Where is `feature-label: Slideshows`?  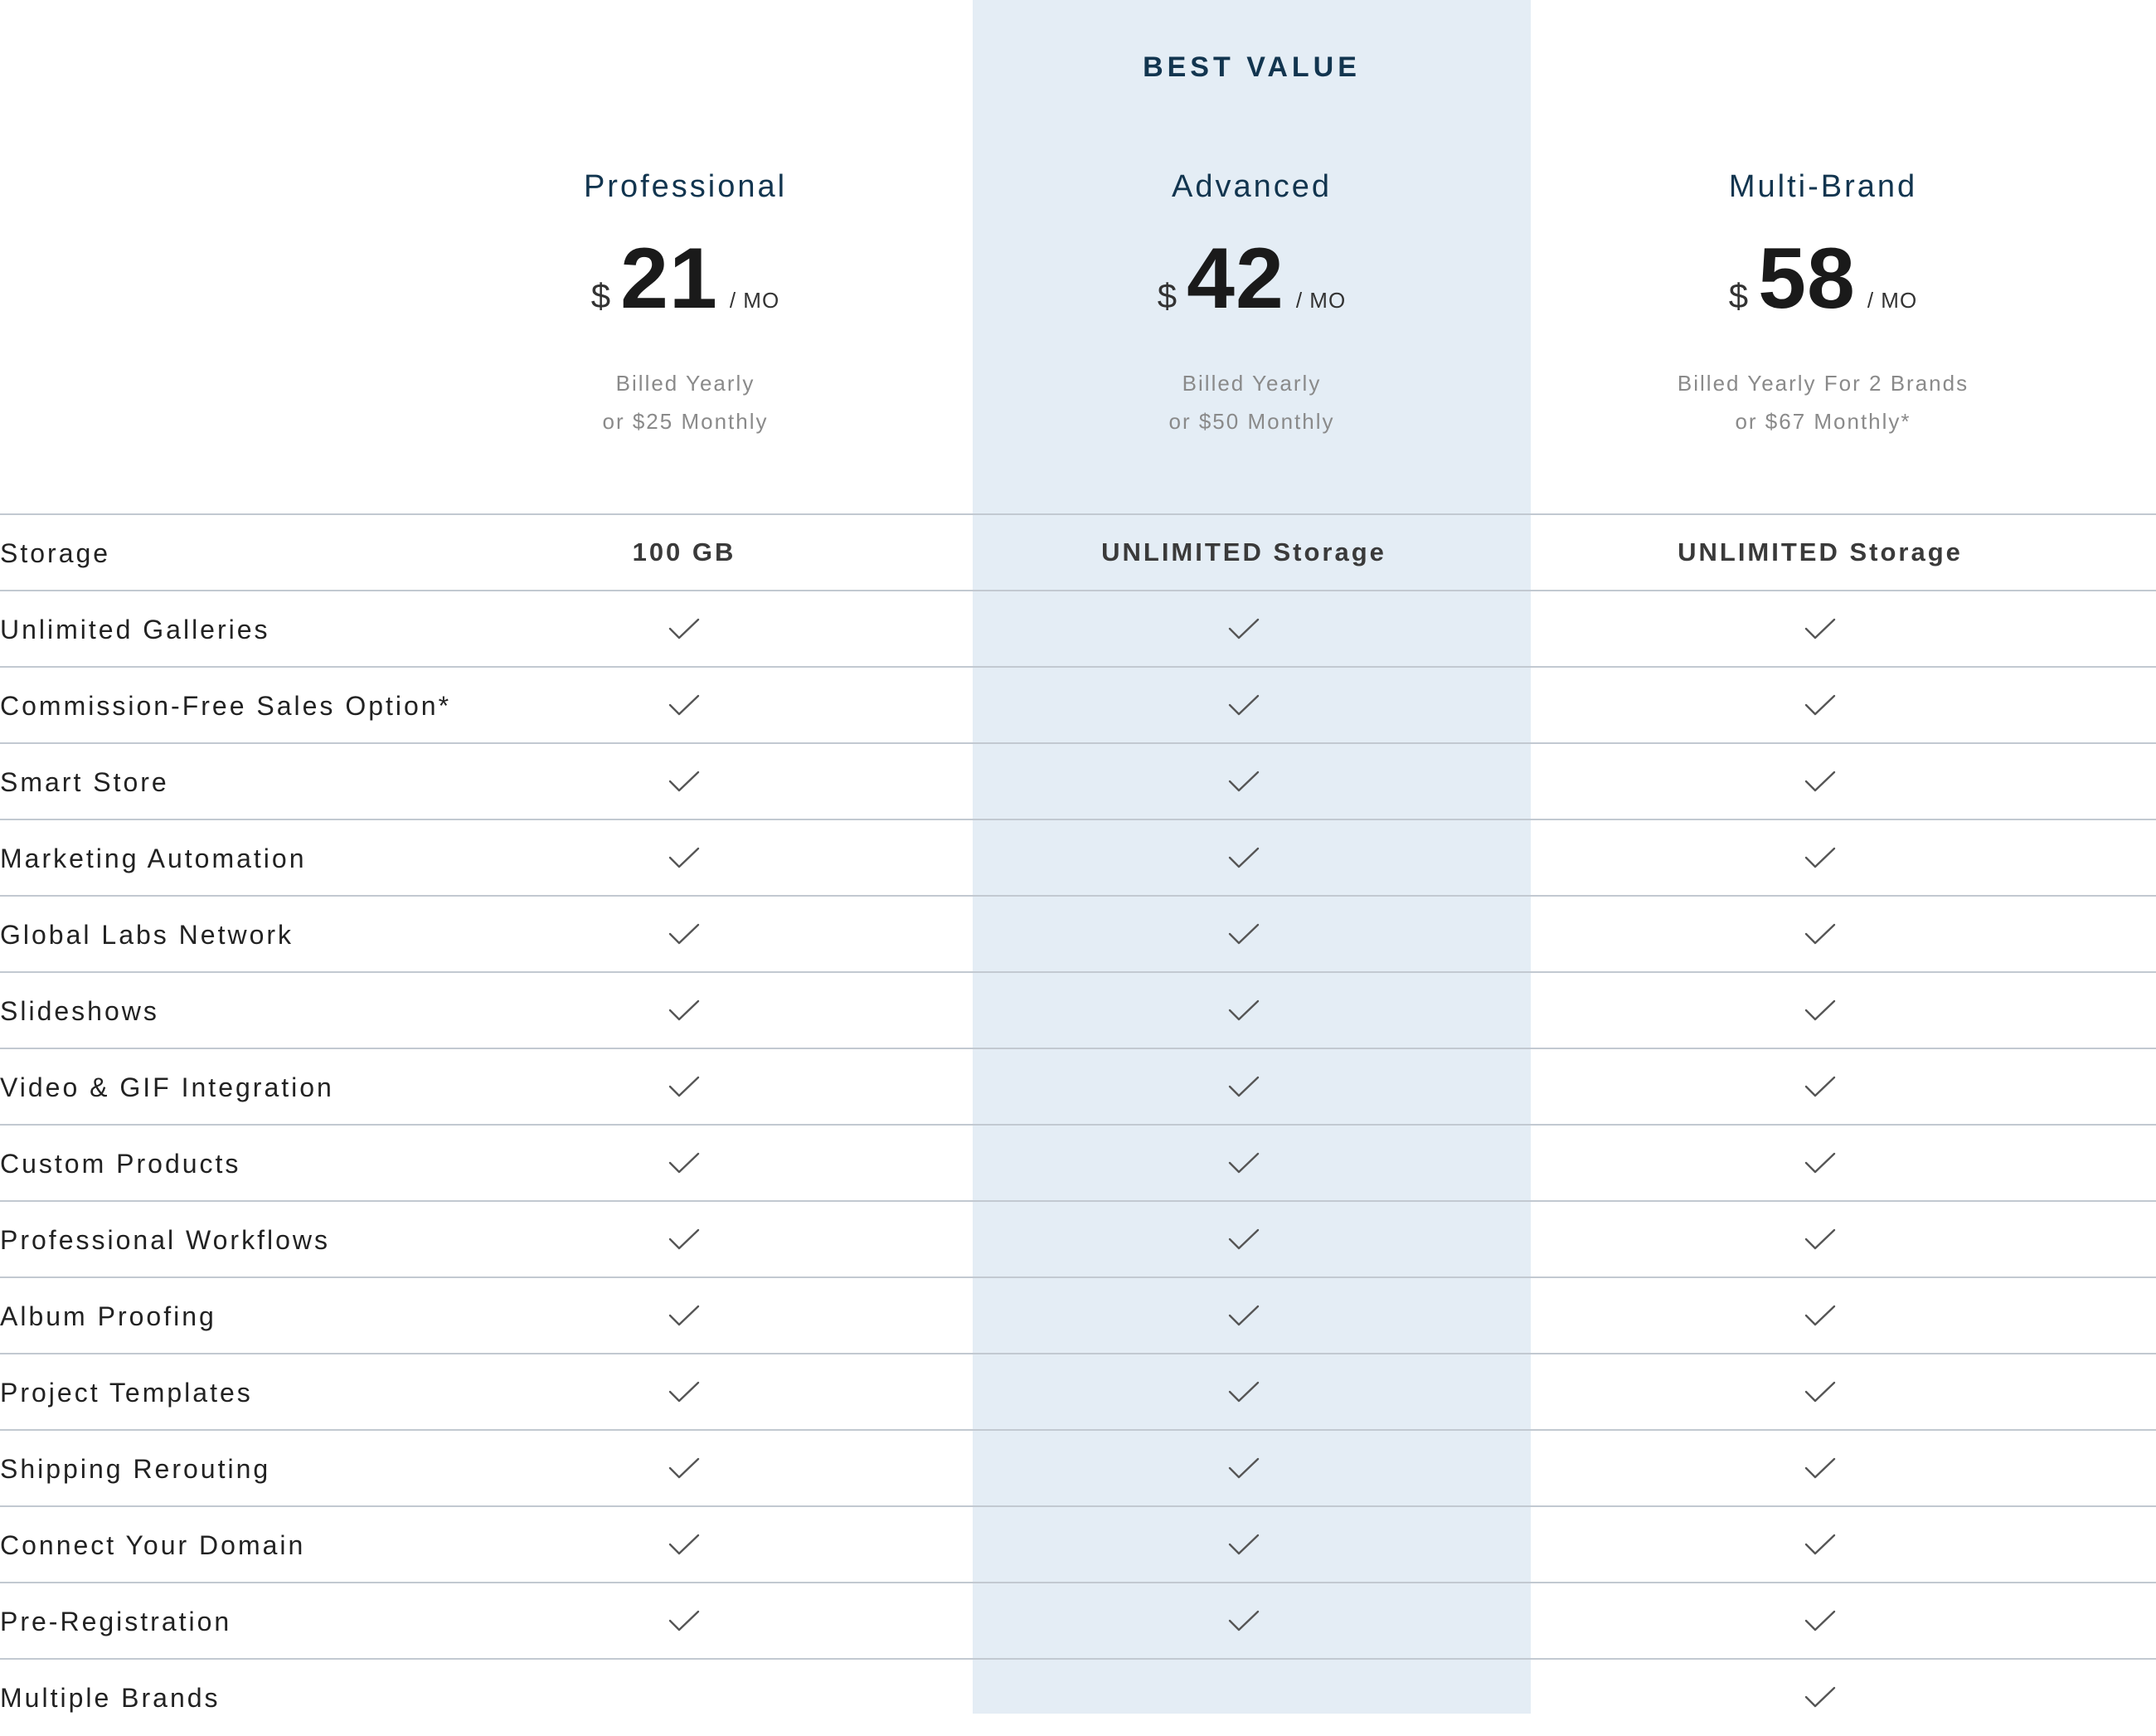
feature-label: Slideshows is located at coordinates (79, 1011).